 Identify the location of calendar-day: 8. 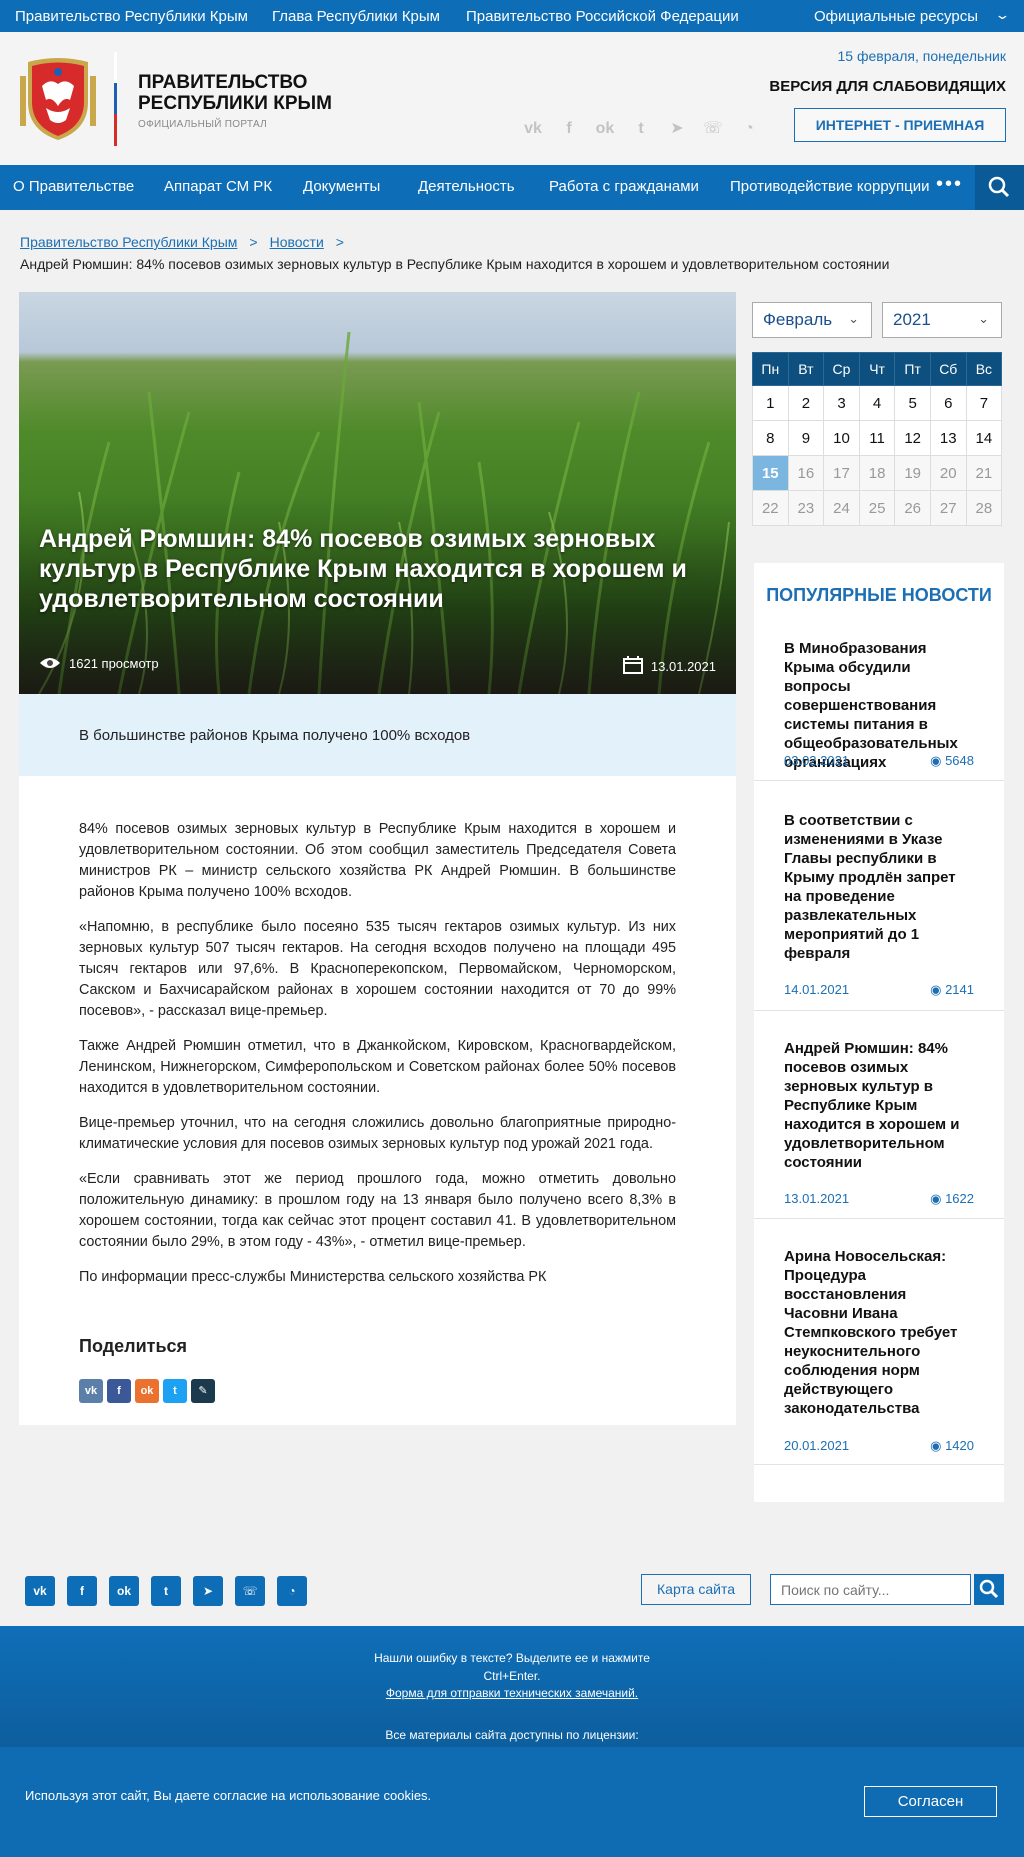
(770, 438).